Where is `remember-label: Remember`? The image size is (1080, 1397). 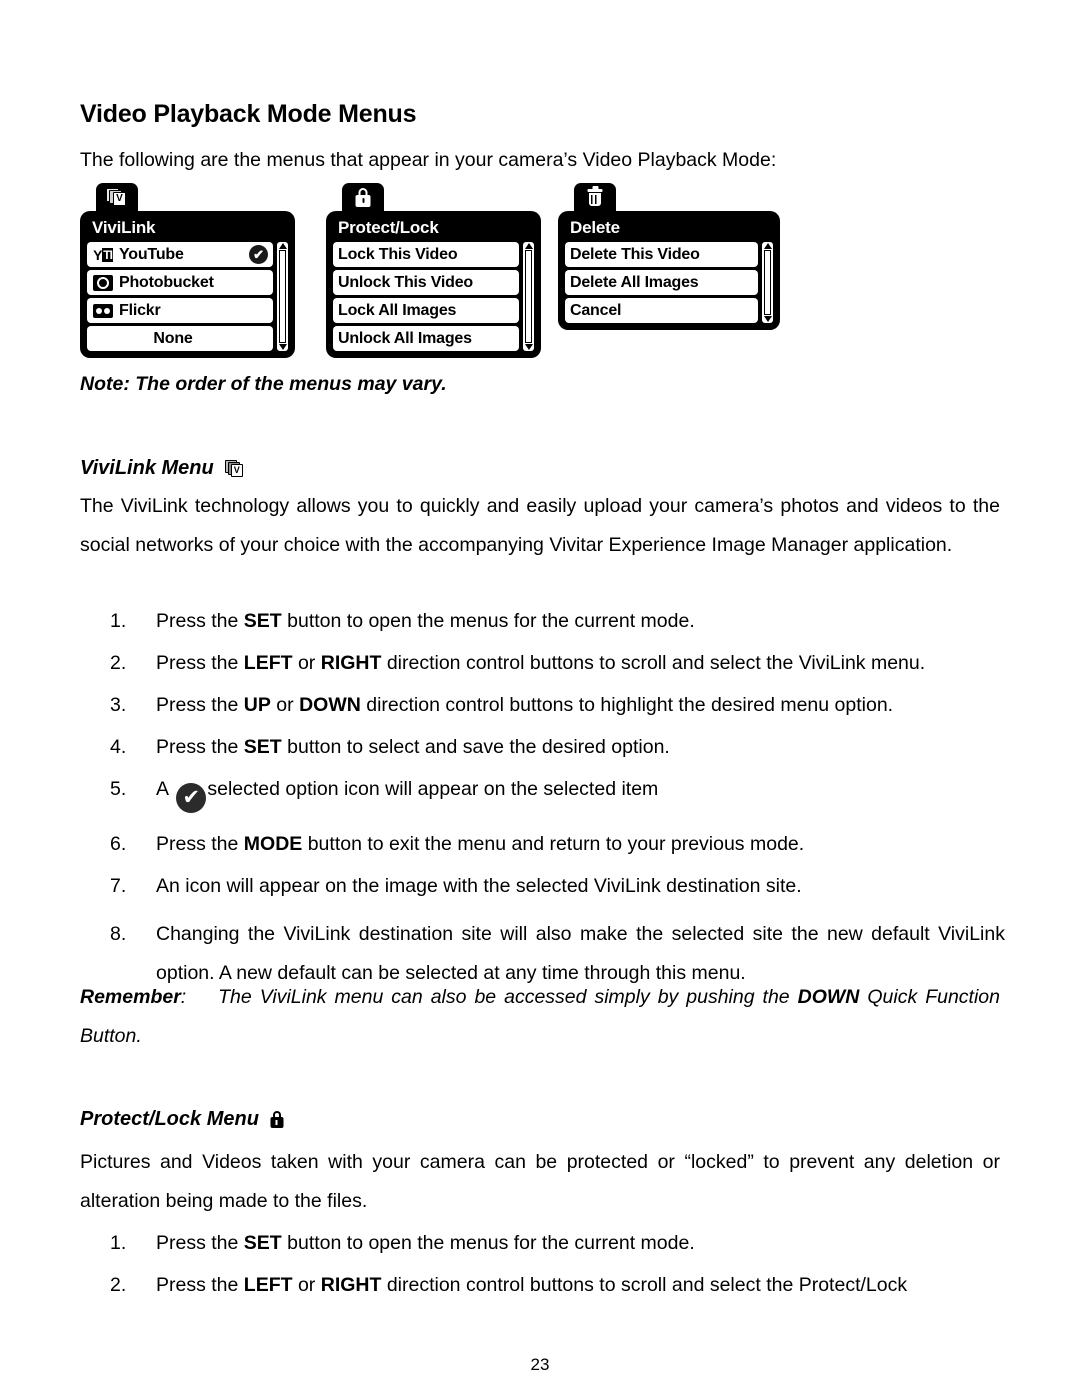 remember-label: Remember is located at coordinates (130, 997).